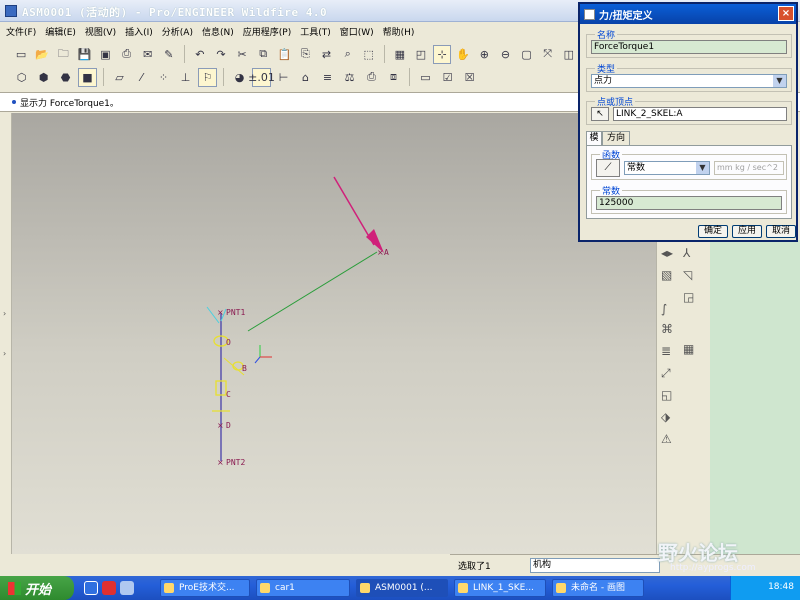  I want to click on gear-icon: ◲, so click(688, 297).